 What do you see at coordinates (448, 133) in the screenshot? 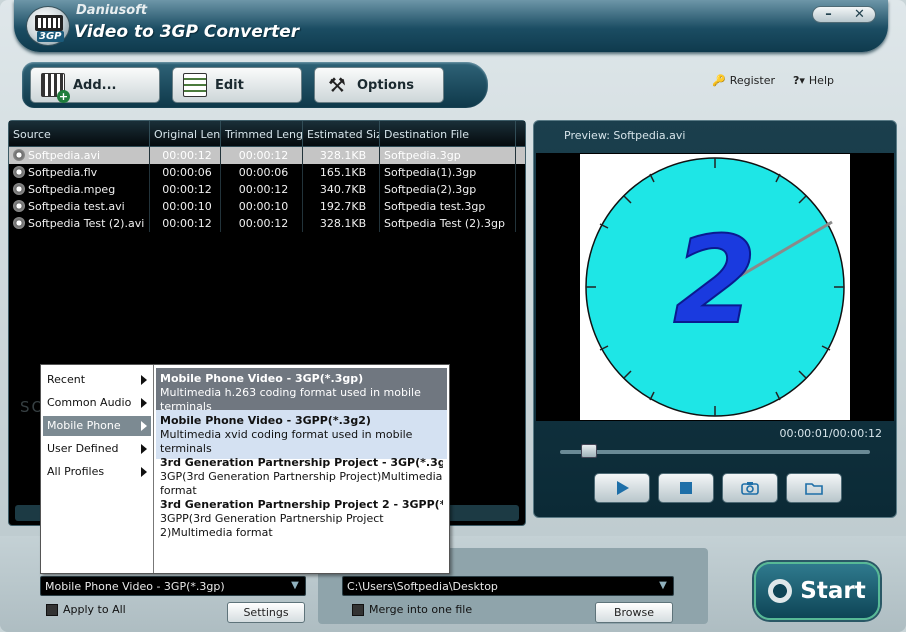
I see `column-destination-file: Destination File` at bounding box center [448, 133].